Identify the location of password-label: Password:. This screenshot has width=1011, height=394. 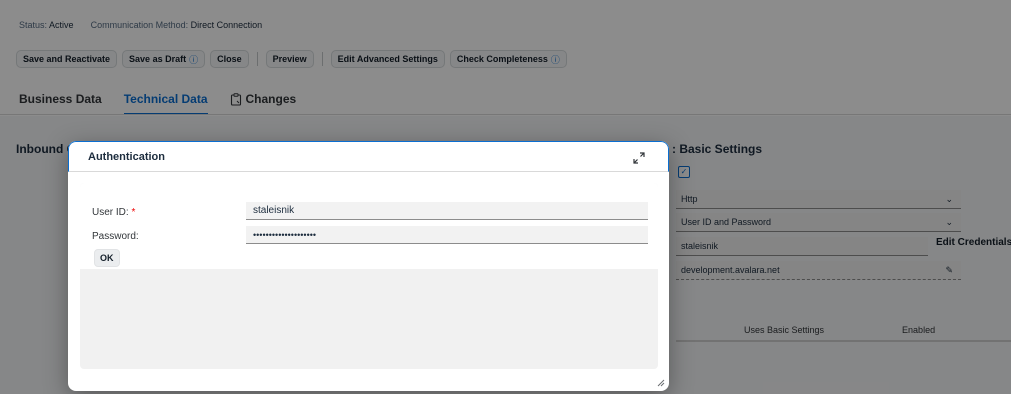
(115, 236).